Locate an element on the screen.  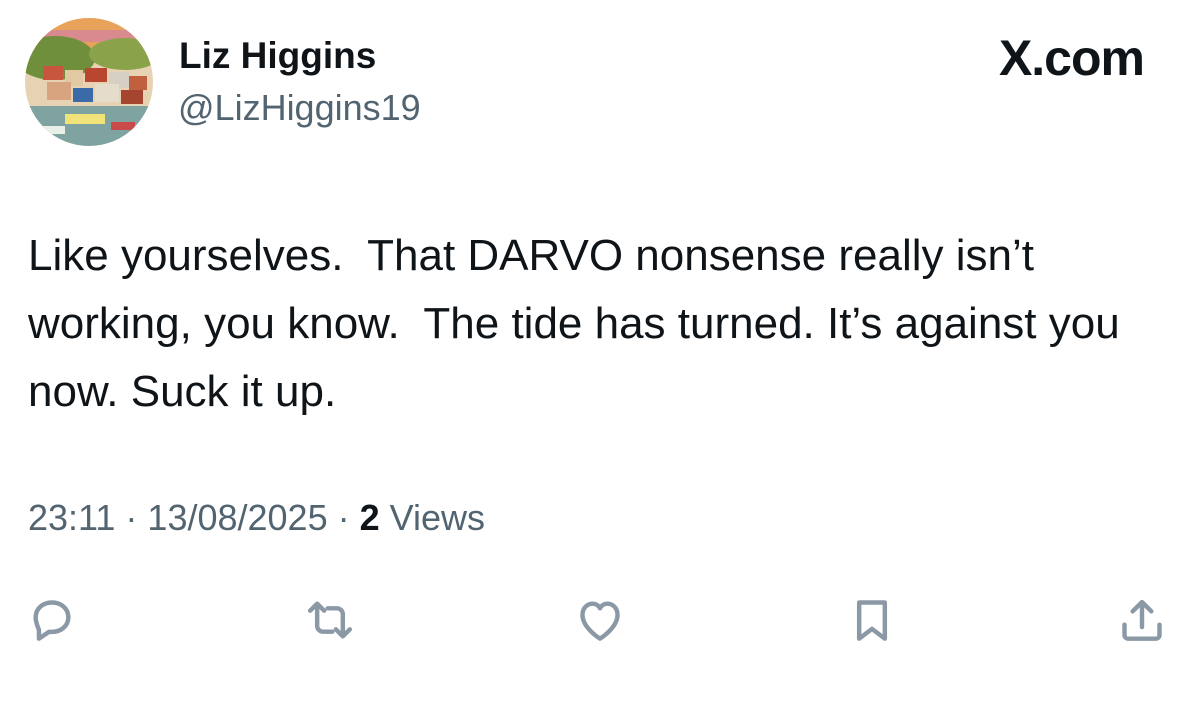
retweet-icon is located at coordinates (330, 620).